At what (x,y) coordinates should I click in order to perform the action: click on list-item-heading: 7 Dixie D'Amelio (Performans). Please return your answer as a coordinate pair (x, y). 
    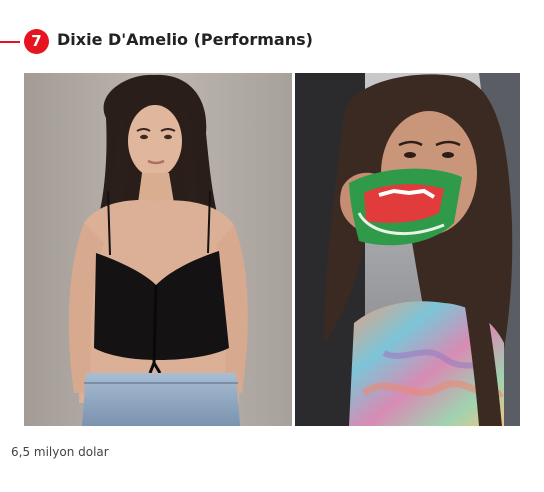
    Looking at the image, I should click on (272, 41).